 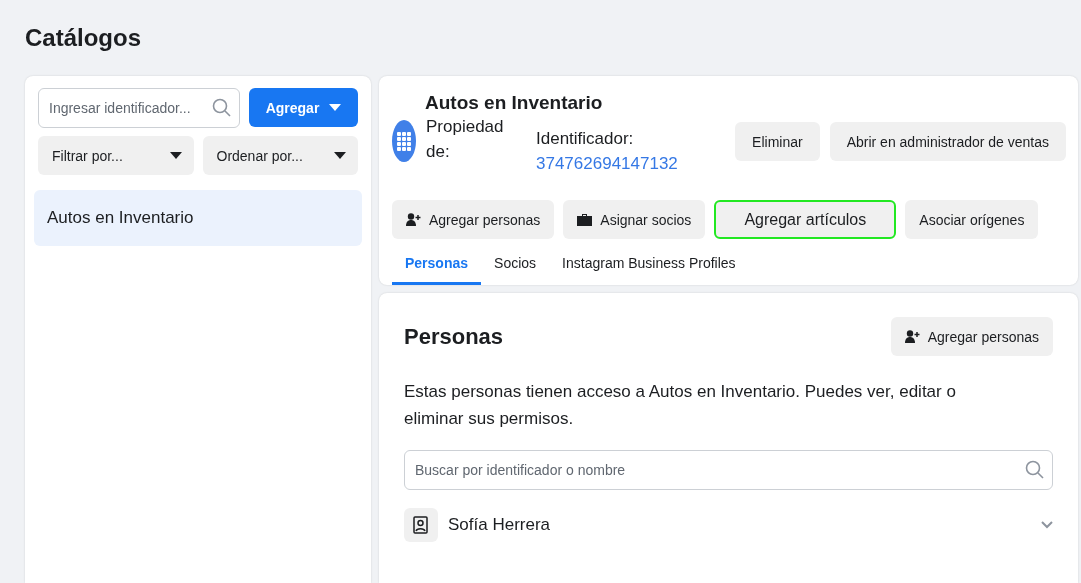 I want to click on action-button: Agregar personas, so click(x=473, y=219).